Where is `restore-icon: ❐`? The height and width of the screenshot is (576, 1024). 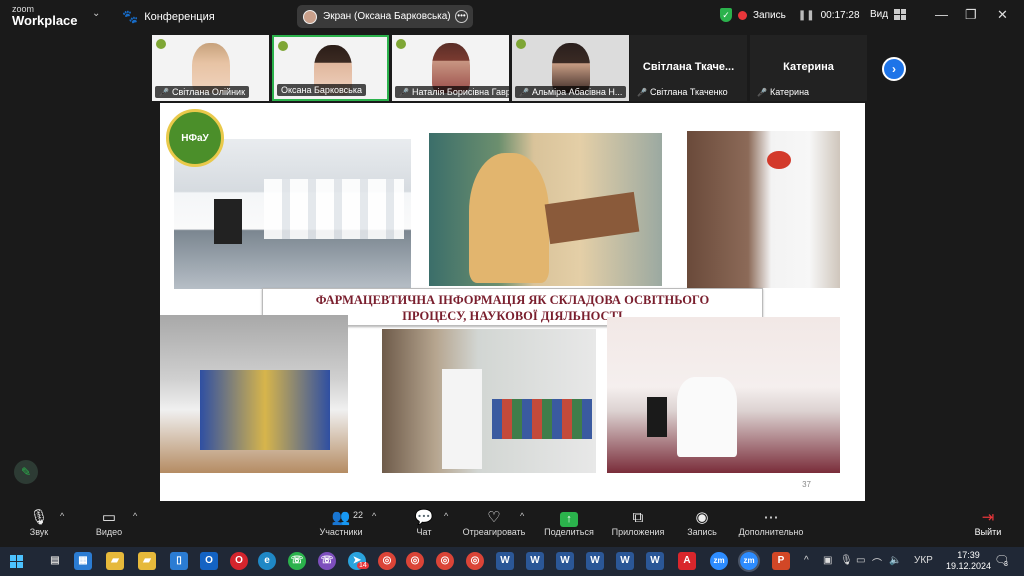
restore-icon: ❐ is located at coordinates (971, 15).